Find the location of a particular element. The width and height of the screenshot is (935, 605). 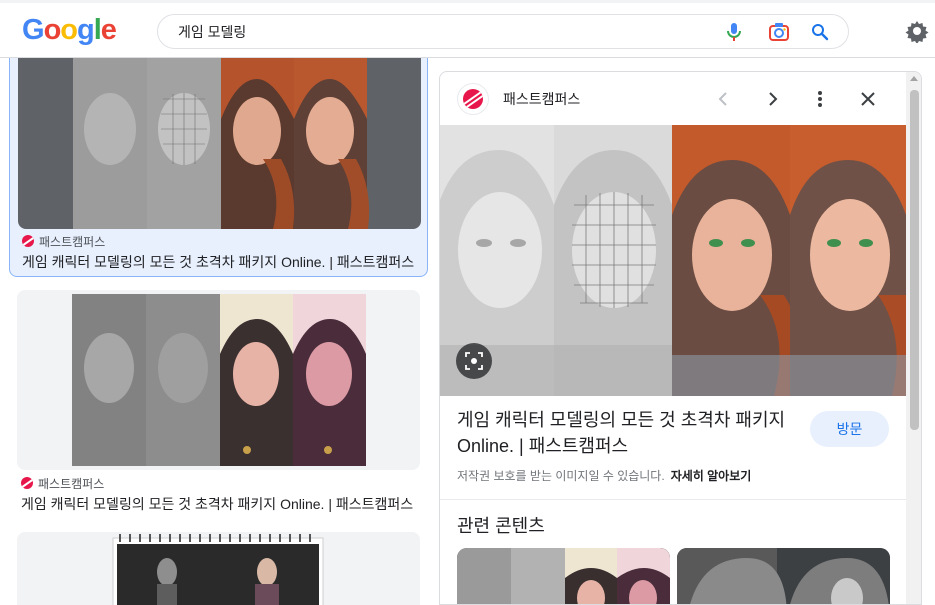

mic-icon is located at coordinates (734, 32).